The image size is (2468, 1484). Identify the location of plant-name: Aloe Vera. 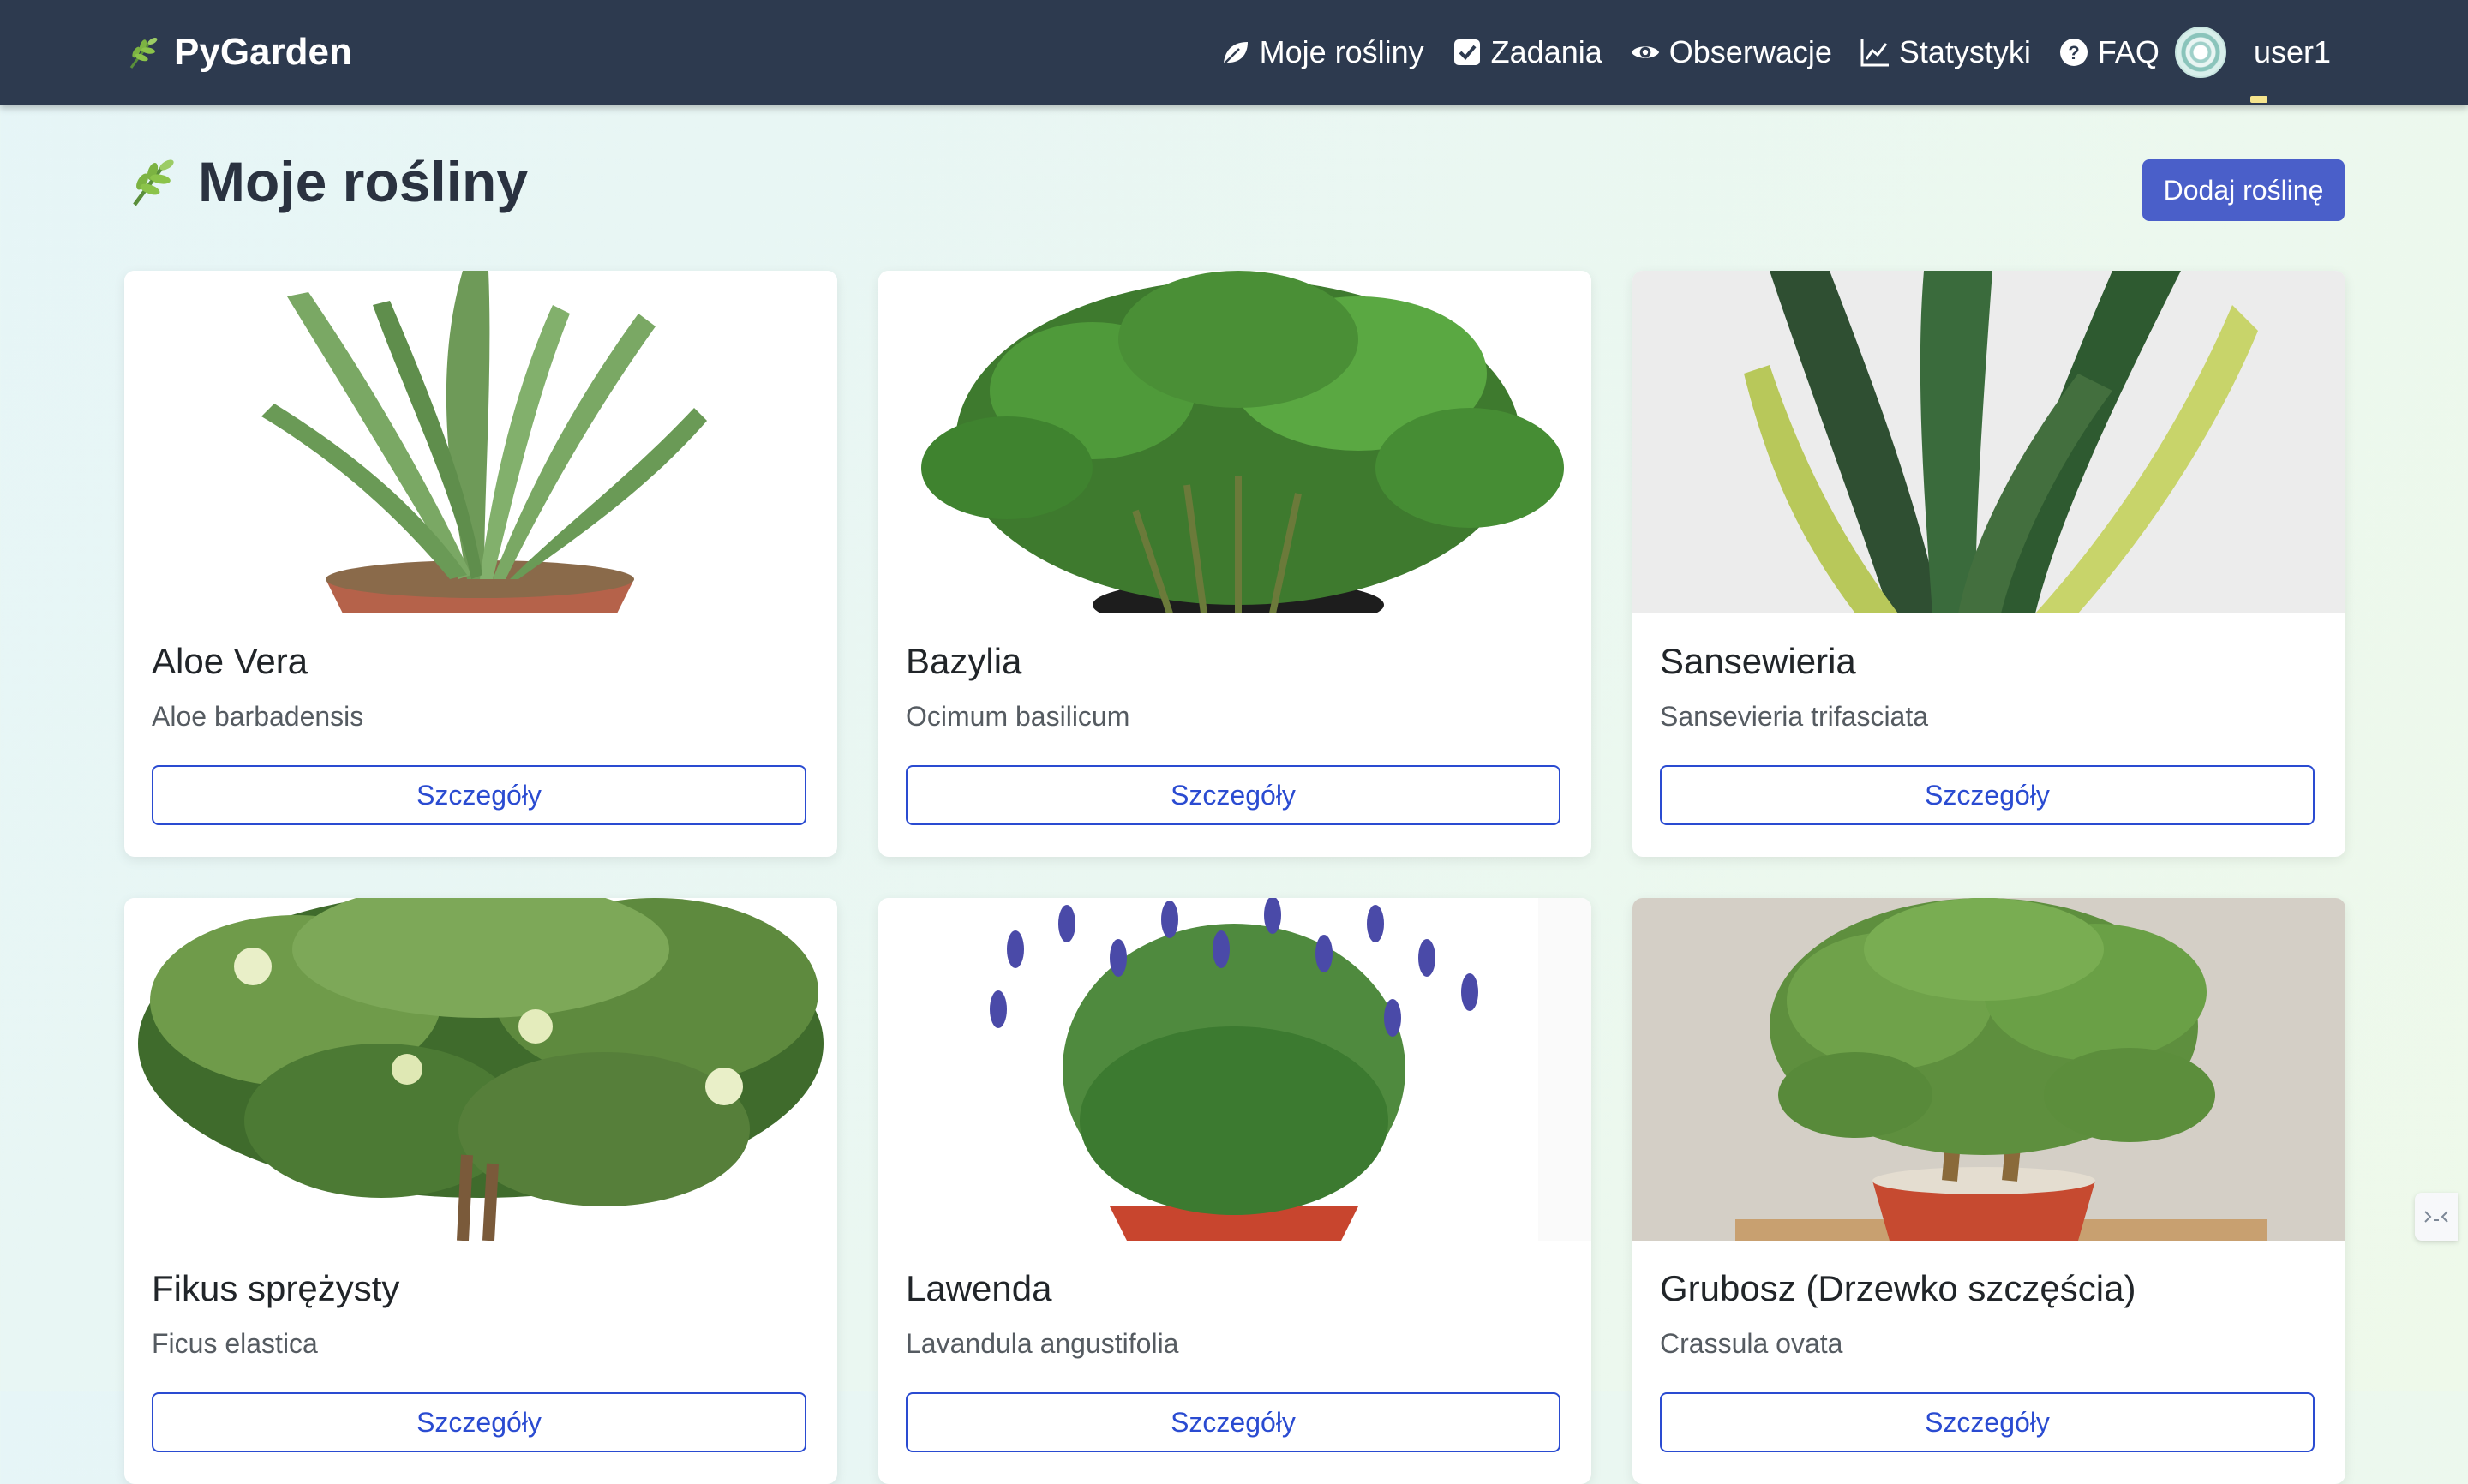
(230, 661).